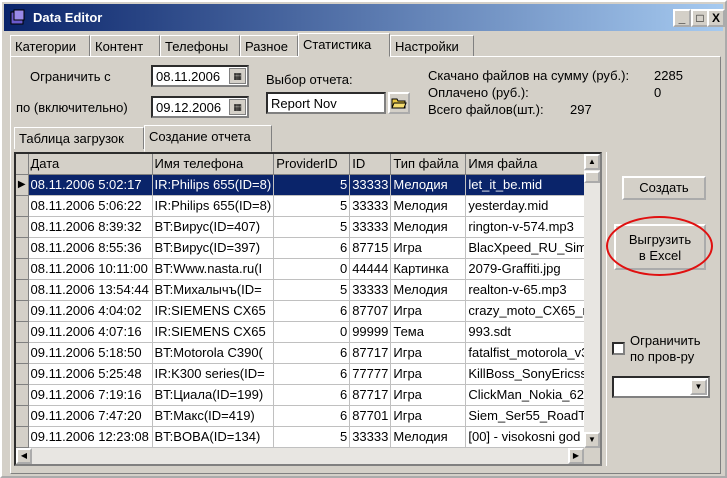 Image resolution: width=727 pixels, height=478 pixels. I want to click on open-folder-button, so click(399, 103).